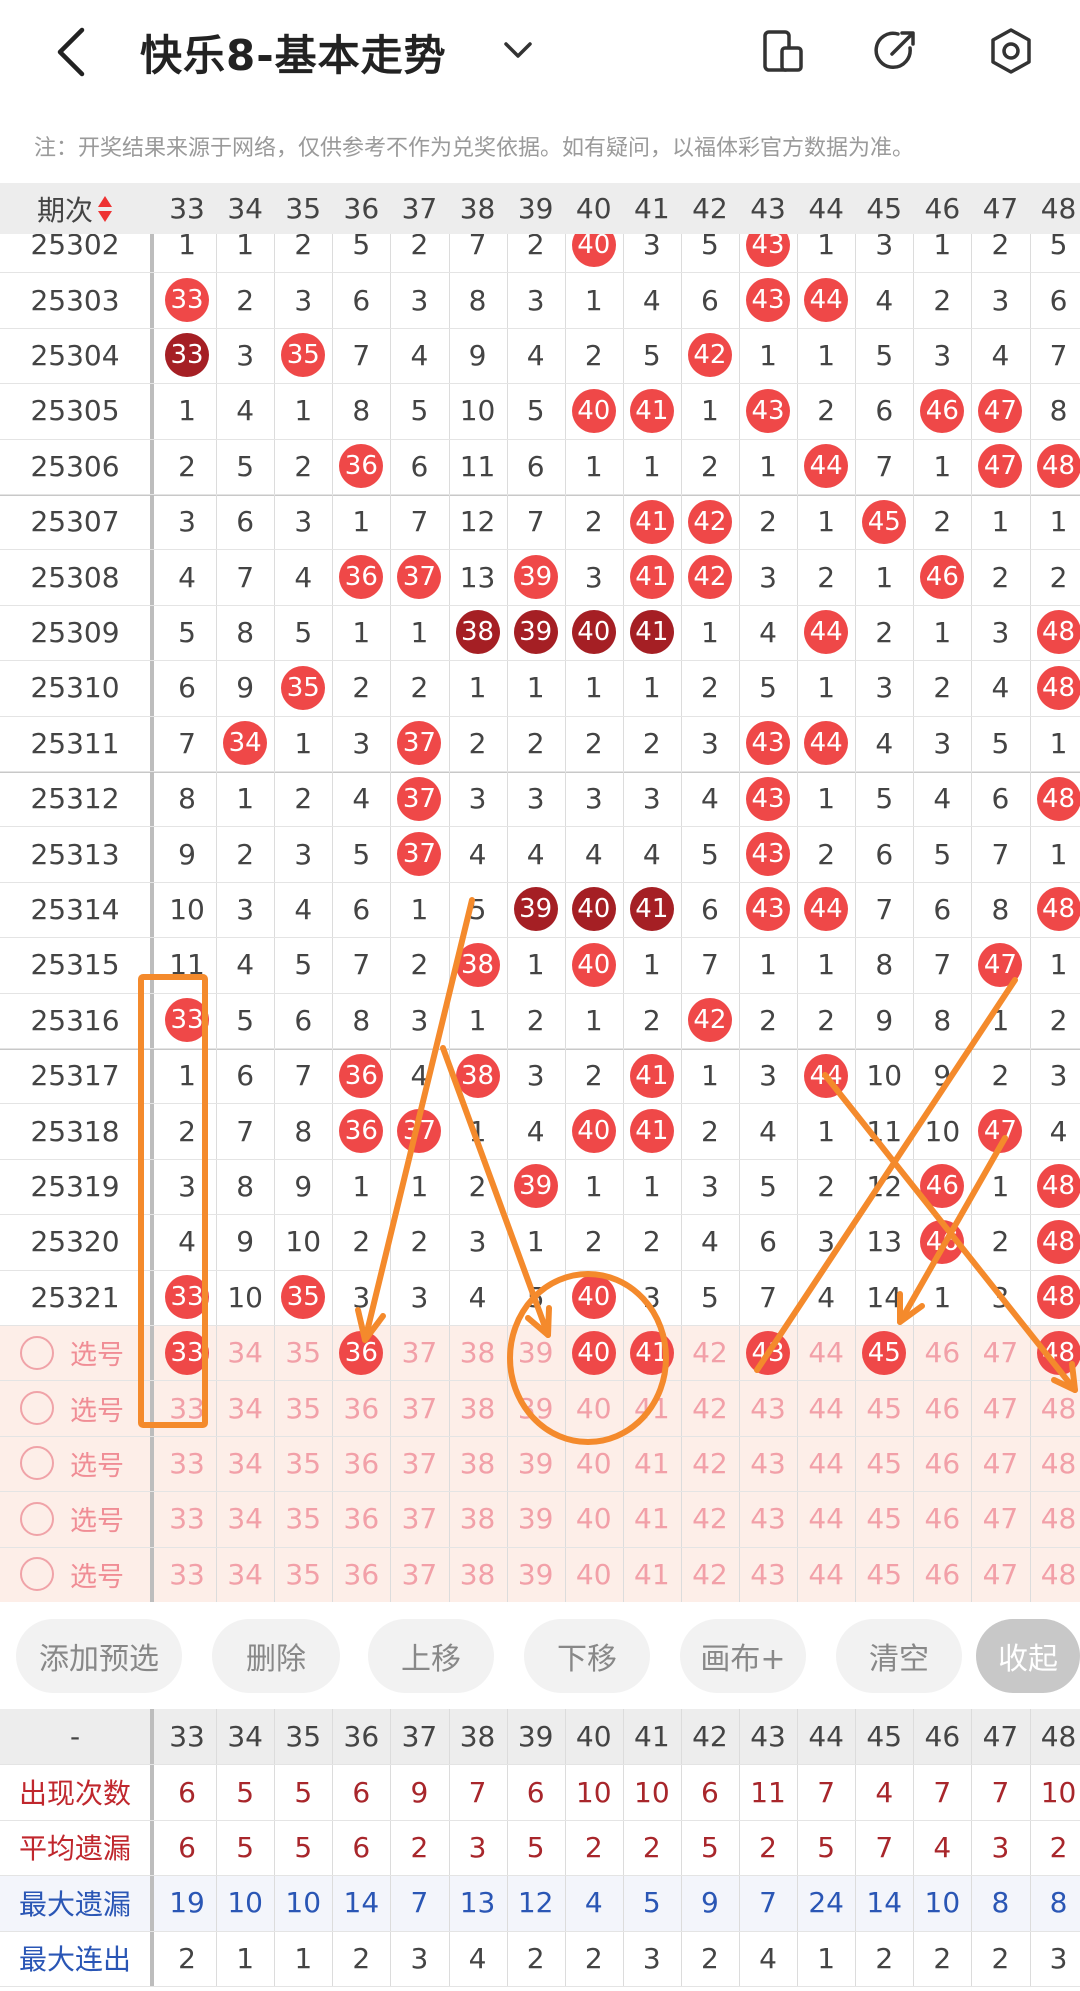  I want to click on device-button, so click(783, 51).